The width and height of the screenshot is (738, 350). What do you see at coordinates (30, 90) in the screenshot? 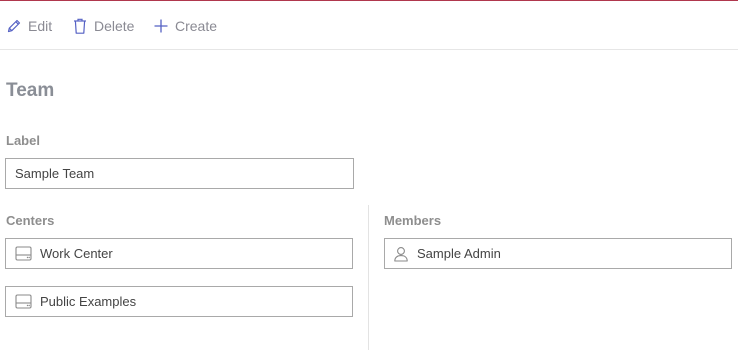
I see `page-title: Team` at bounding box center [30, 90].